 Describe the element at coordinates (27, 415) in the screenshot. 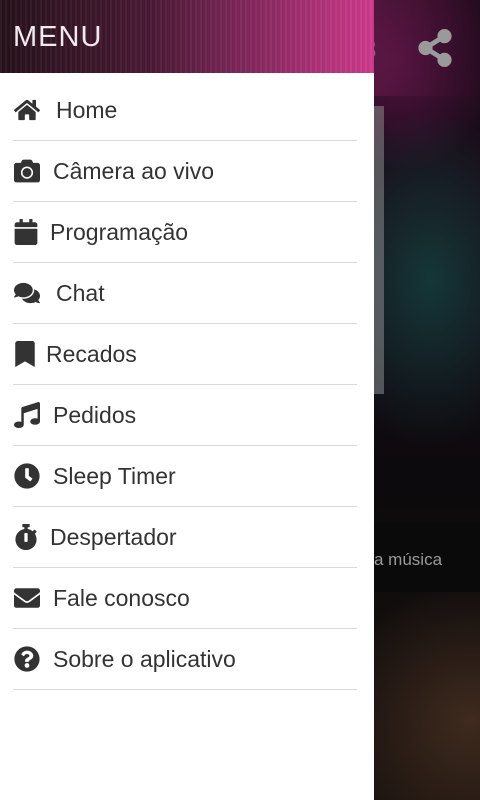

I see `music-icon` at that location.